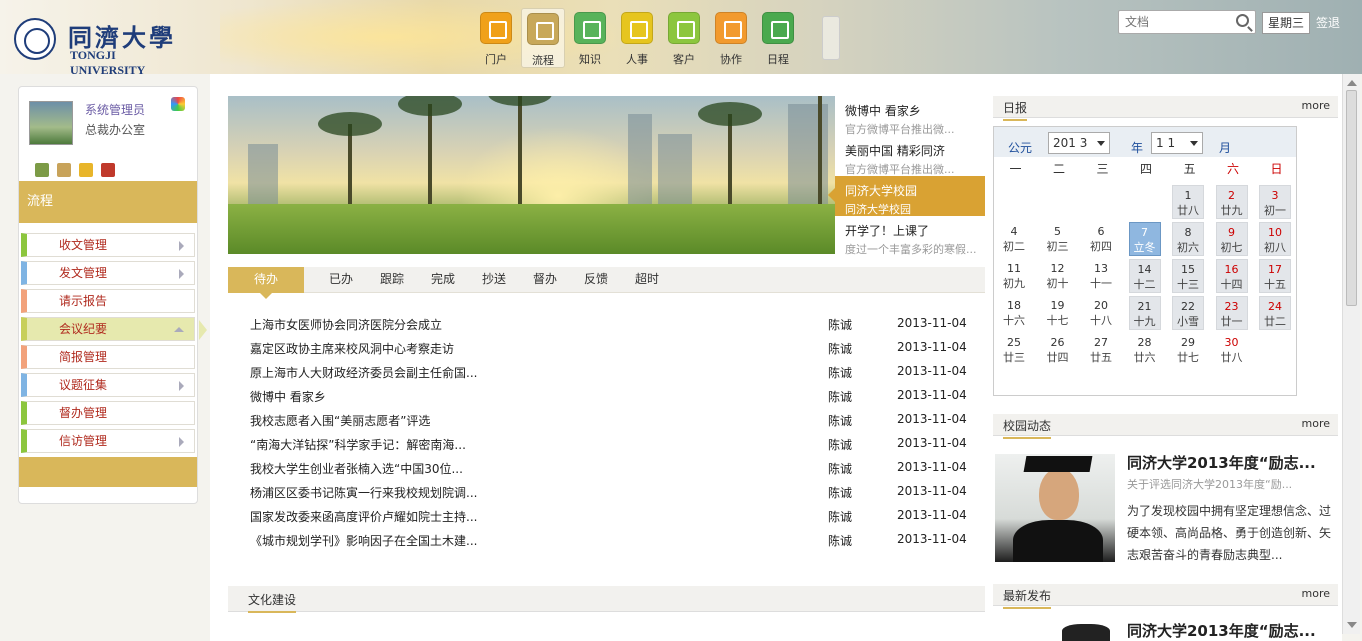  I want to click on calendar-day: 3 初一, so click(1275, 202).